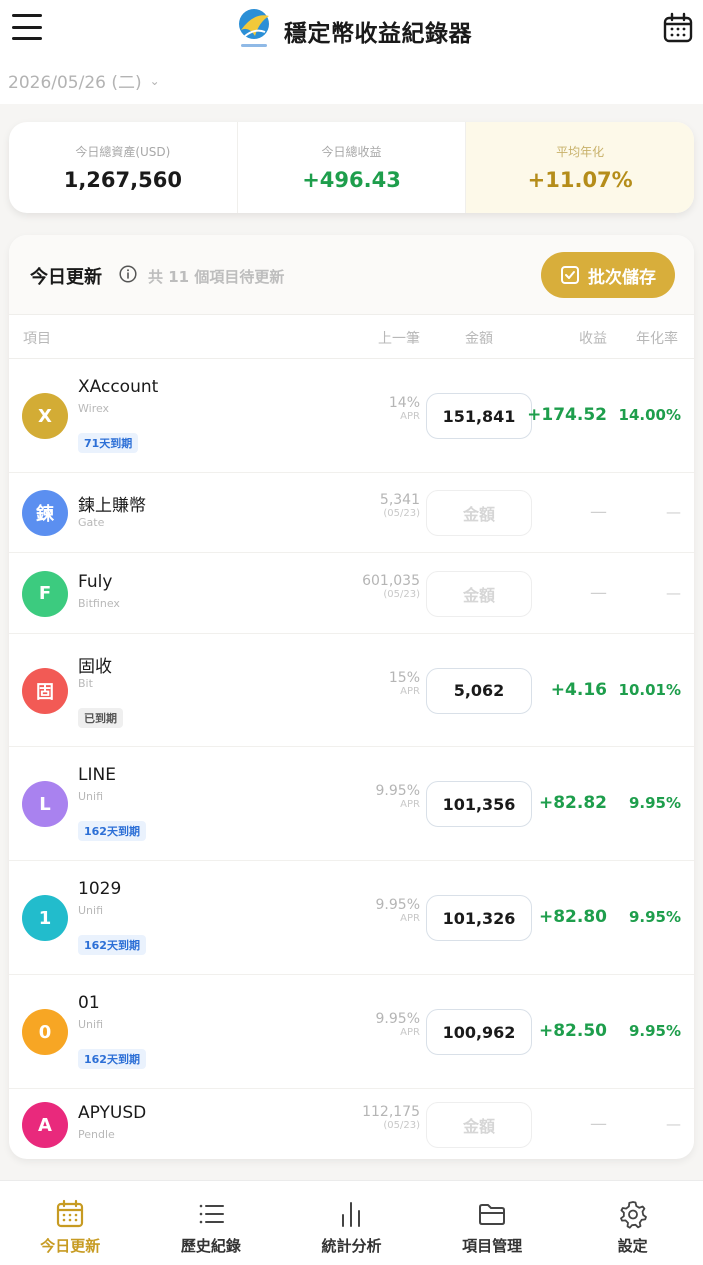 This screenshot has width=703, height=1265. I want to click on list-item: F Fuly Bitfinex 601,035 (05/23) 金額 — —, so click(351, 593).